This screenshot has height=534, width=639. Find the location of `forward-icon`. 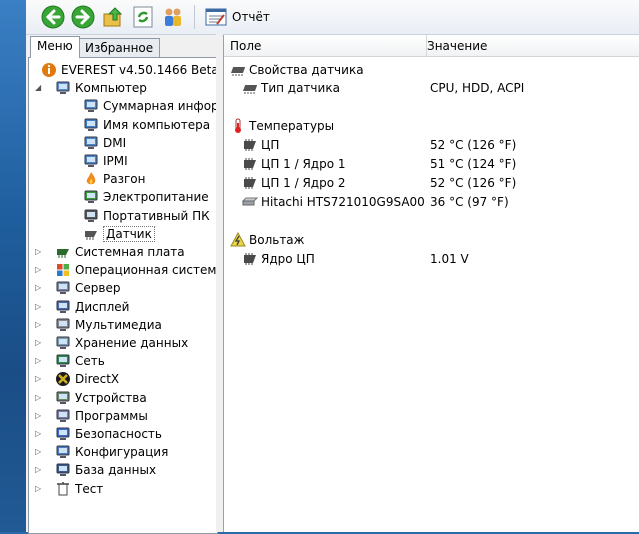

forward-icon is located at coordinates (83, 17).